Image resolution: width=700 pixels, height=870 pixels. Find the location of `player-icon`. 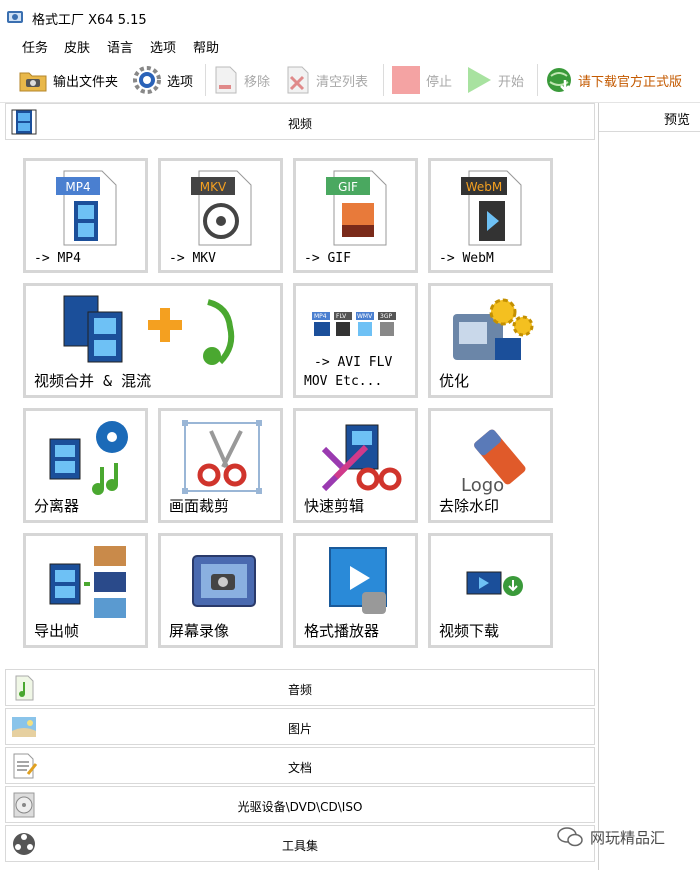

player-icon is located at coordinates (358, 580).